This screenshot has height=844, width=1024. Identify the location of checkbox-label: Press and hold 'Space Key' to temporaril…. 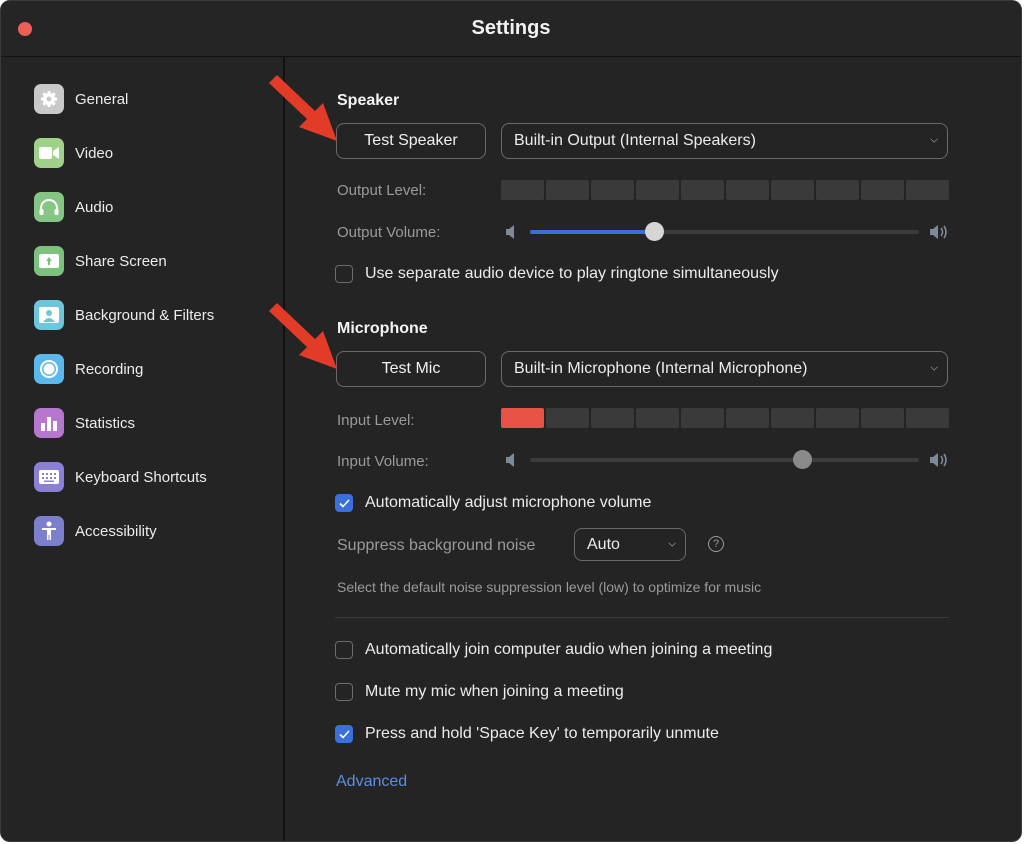
(542, 733).